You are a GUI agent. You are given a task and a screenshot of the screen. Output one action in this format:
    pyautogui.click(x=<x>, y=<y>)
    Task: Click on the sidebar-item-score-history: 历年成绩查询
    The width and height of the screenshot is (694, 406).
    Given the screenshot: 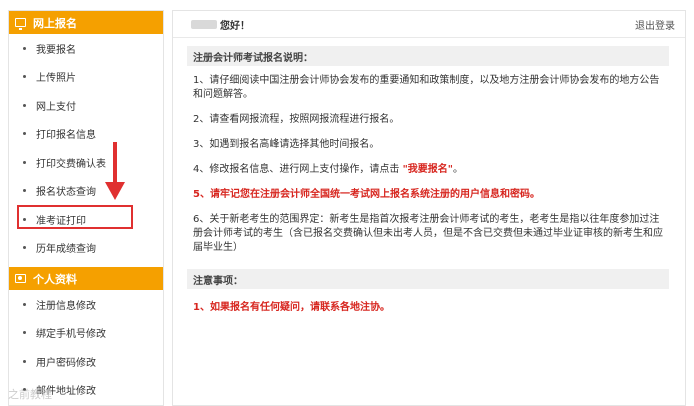 What is the action you would take?
    pyautogui.click(x=86, y=248)
    